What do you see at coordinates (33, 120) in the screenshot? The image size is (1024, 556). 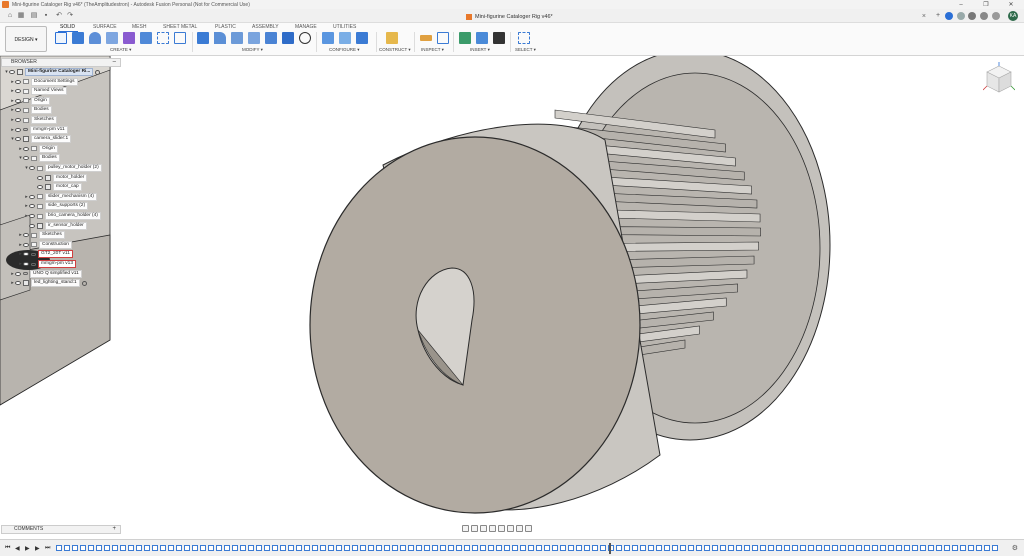 I see `tree-item: ▸ Sketches` at bounding box center [33, 120].